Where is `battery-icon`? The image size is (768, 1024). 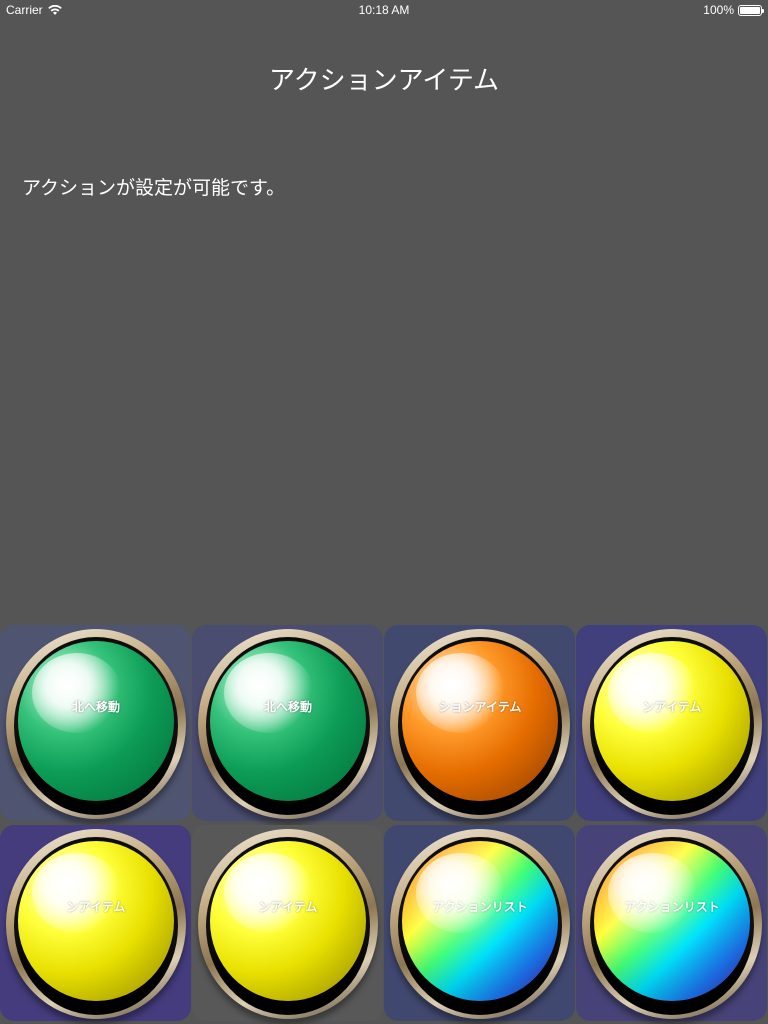
battery-icon is located at coordinates (751, 10).